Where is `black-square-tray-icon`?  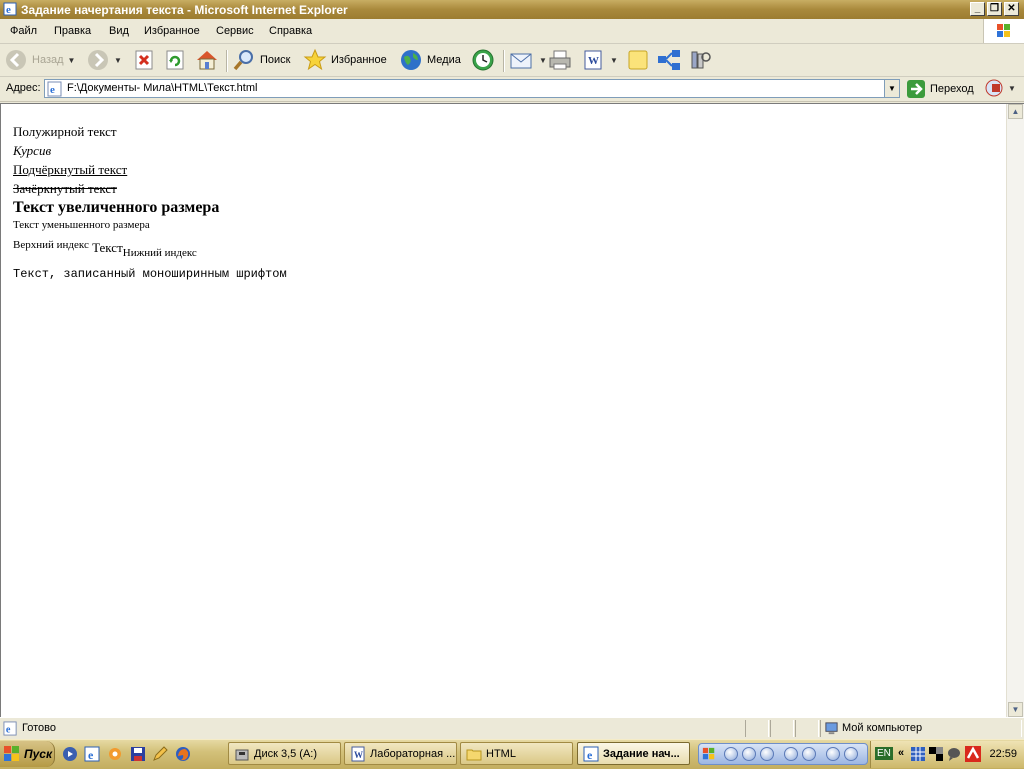
black-square-tray-icon is located at coordinates (936, 754).